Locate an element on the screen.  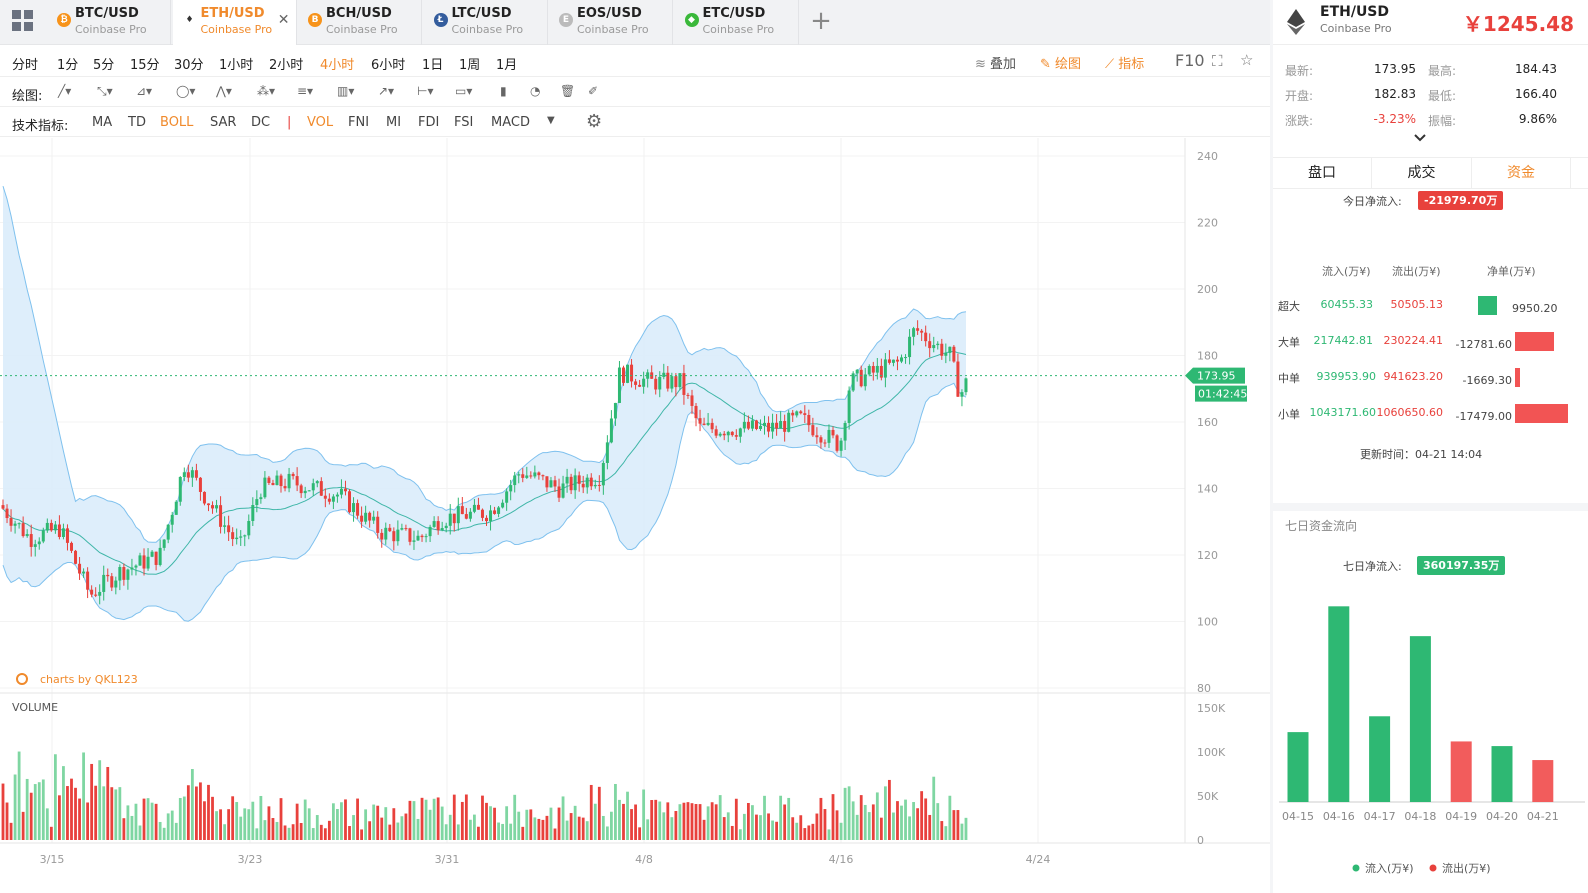
symbol-tab-bch-usd: B BCH/USD Coinbase Pro is located at coordinates (360, 22).